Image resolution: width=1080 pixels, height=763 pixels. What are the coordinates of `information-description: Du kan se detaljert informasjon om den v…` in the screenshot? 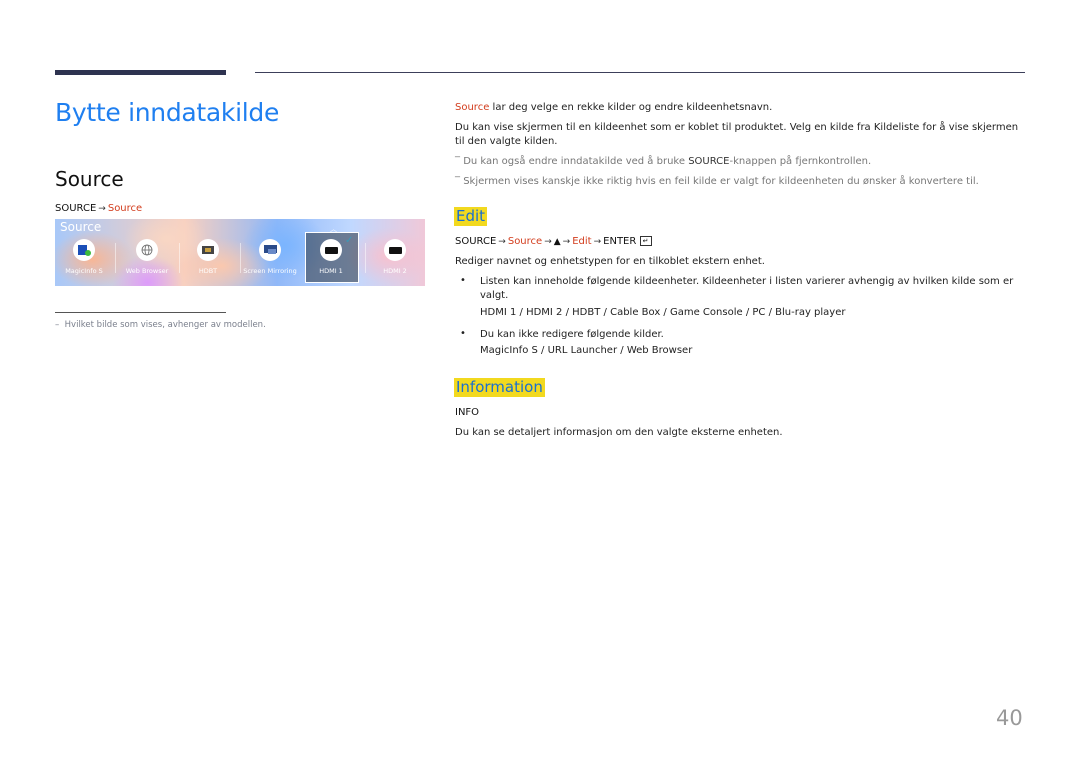 It's located at (619, 432).